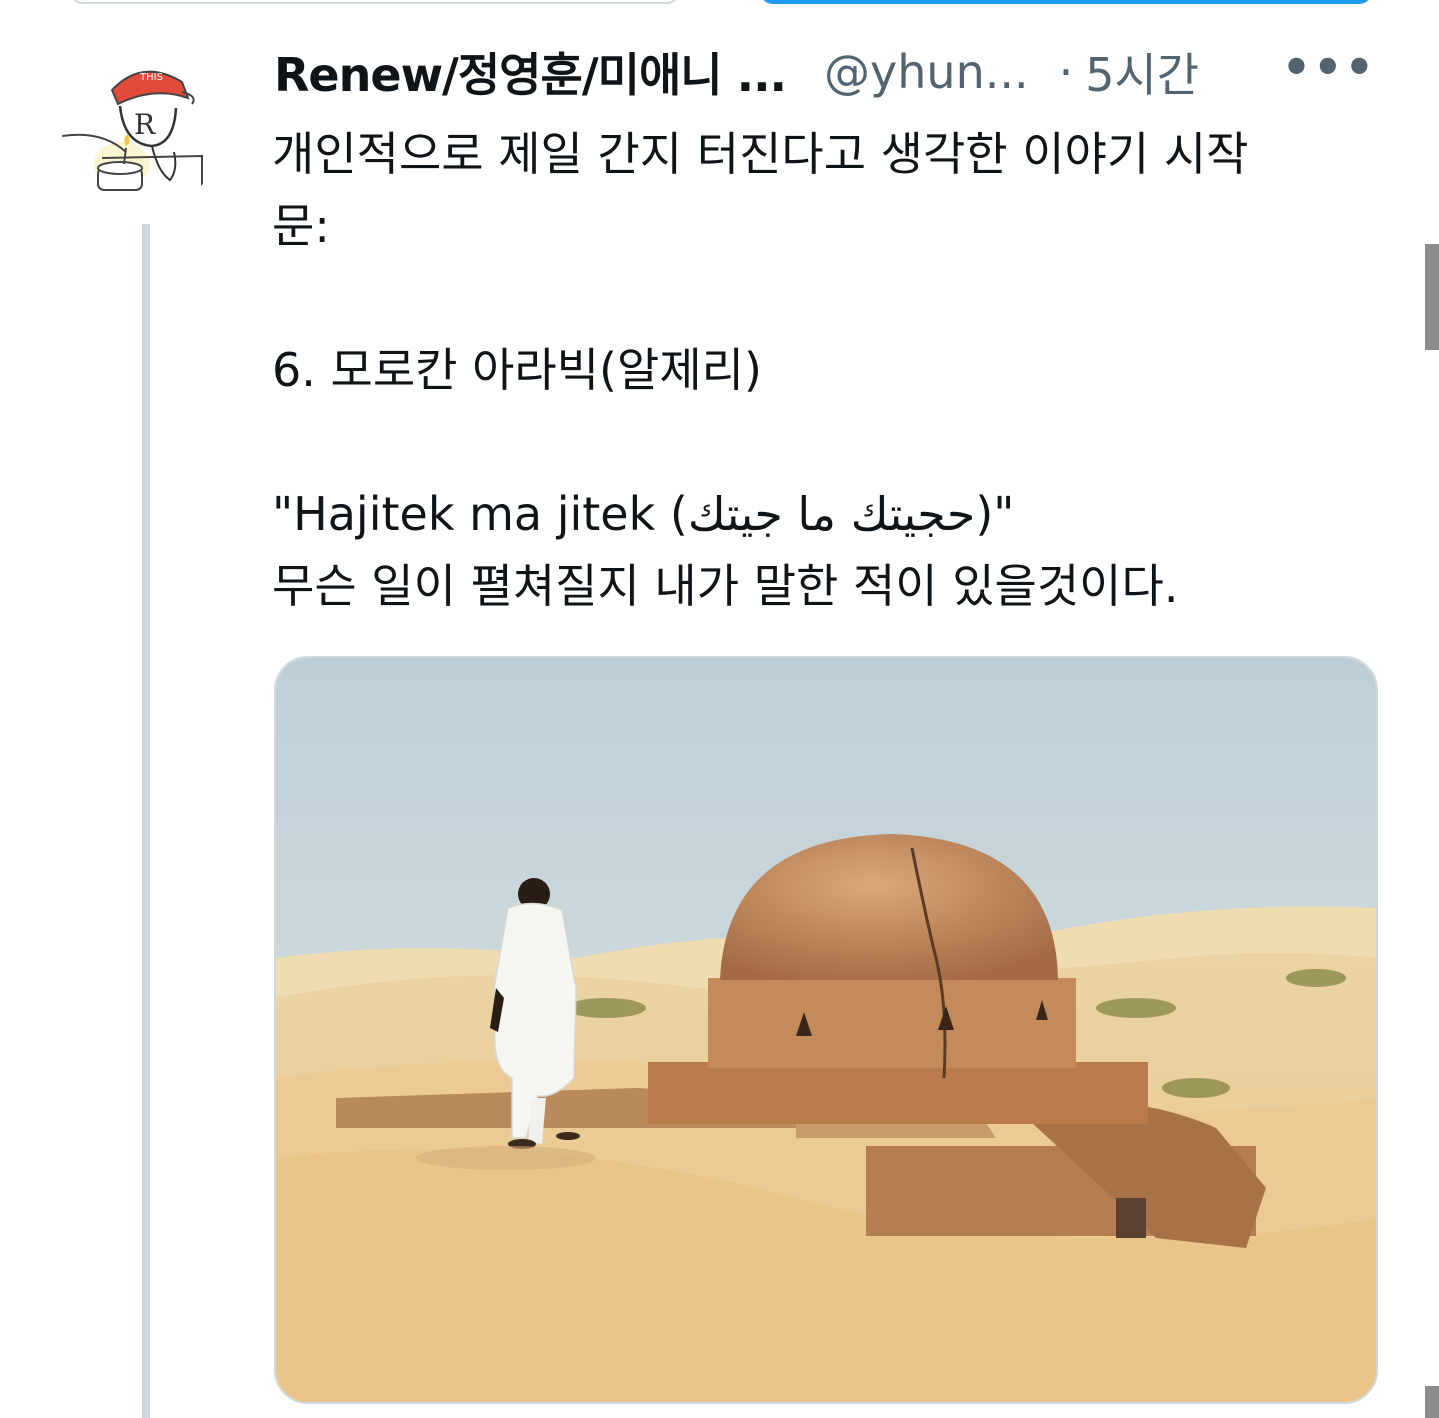  What do you see at coordinates (301, 226) in the screenshot?
I see `tweet-text-line: 문:` at bounding box center [301, 226].